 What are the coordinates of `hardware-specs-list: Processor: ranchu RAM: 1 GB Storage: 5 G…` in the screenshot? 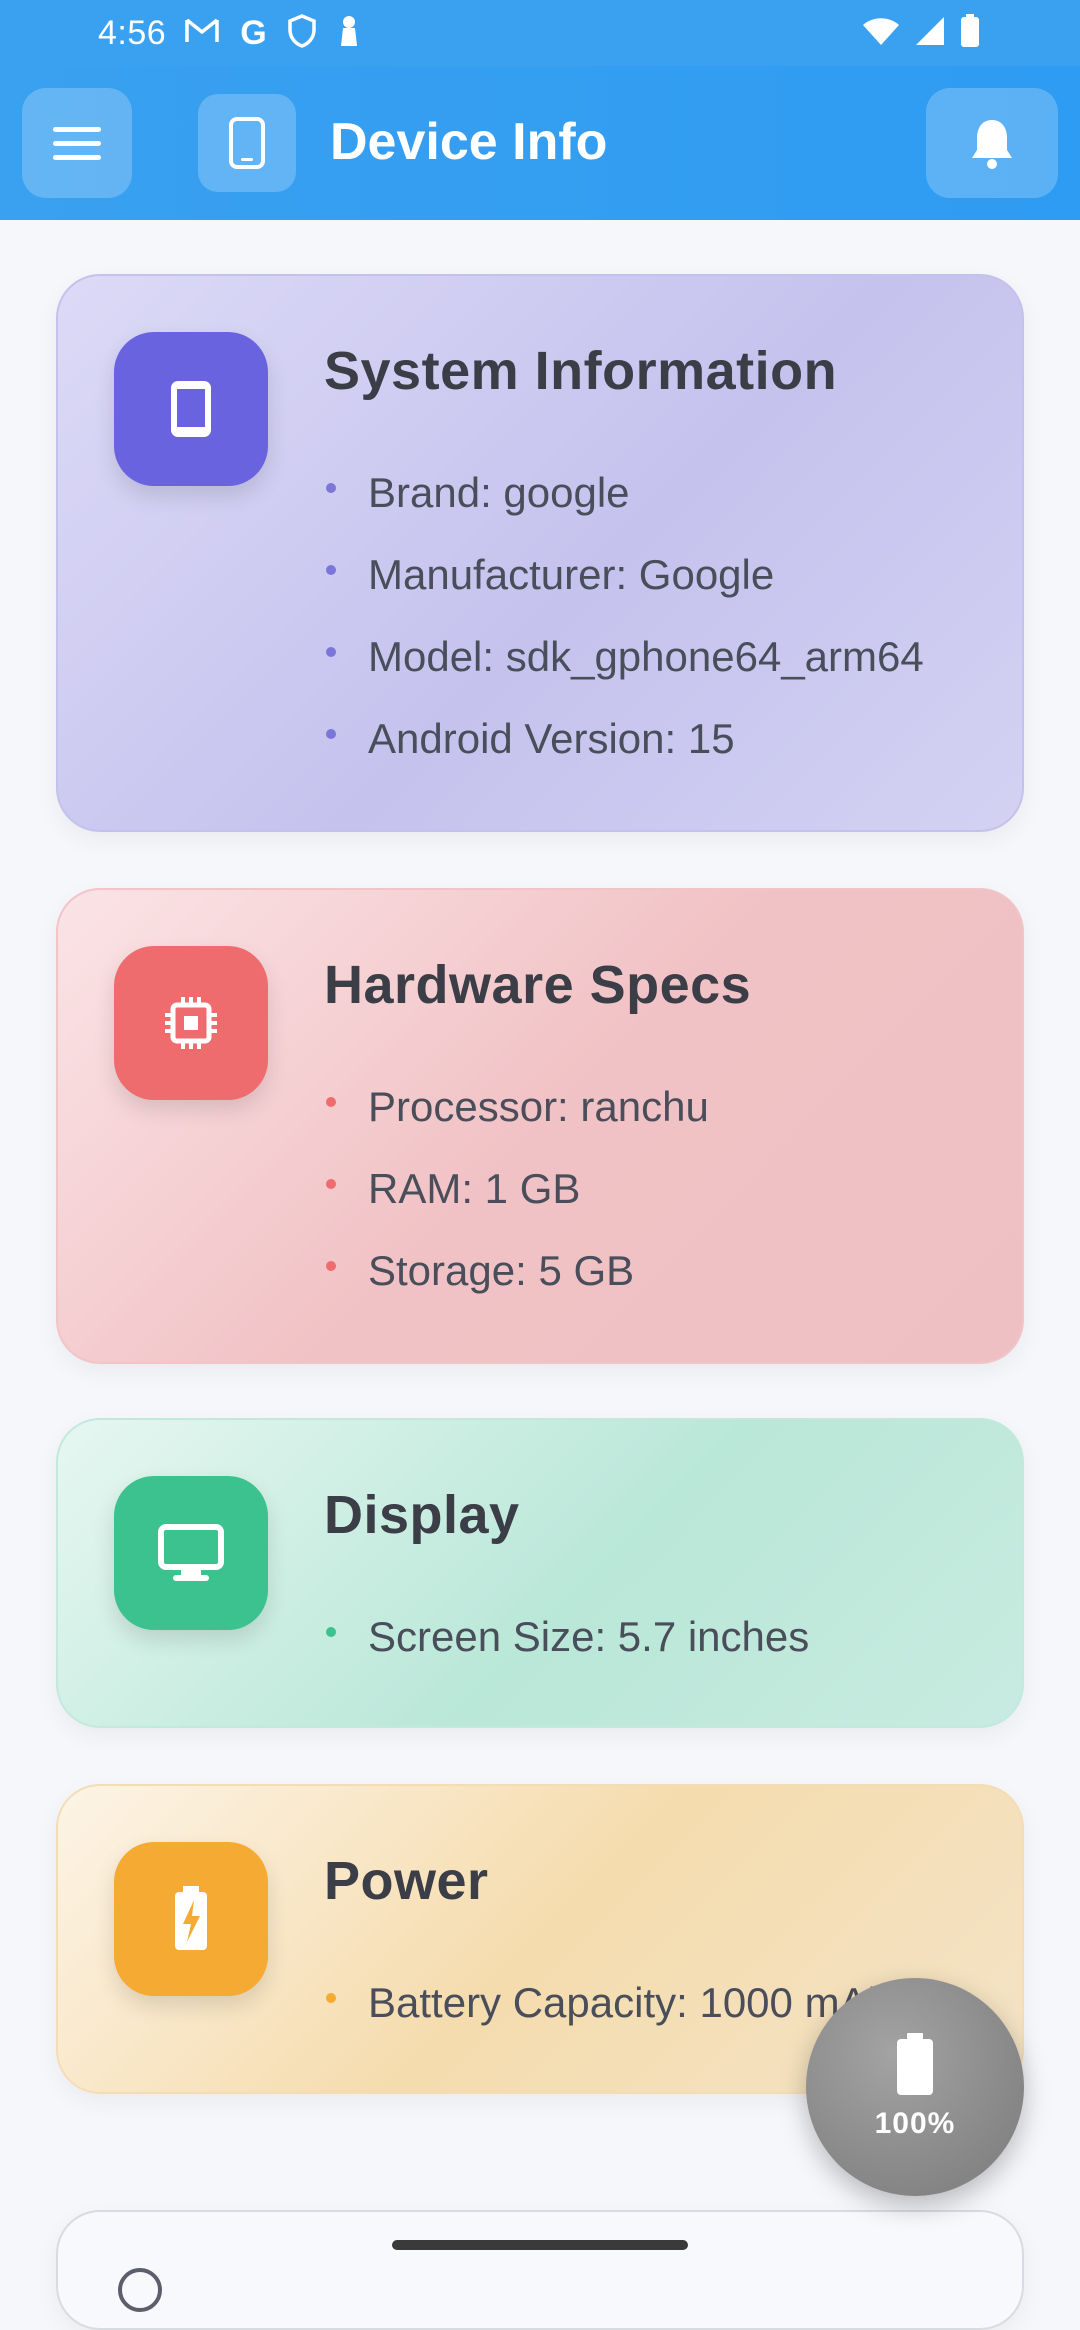 It's located at (516, 1189).